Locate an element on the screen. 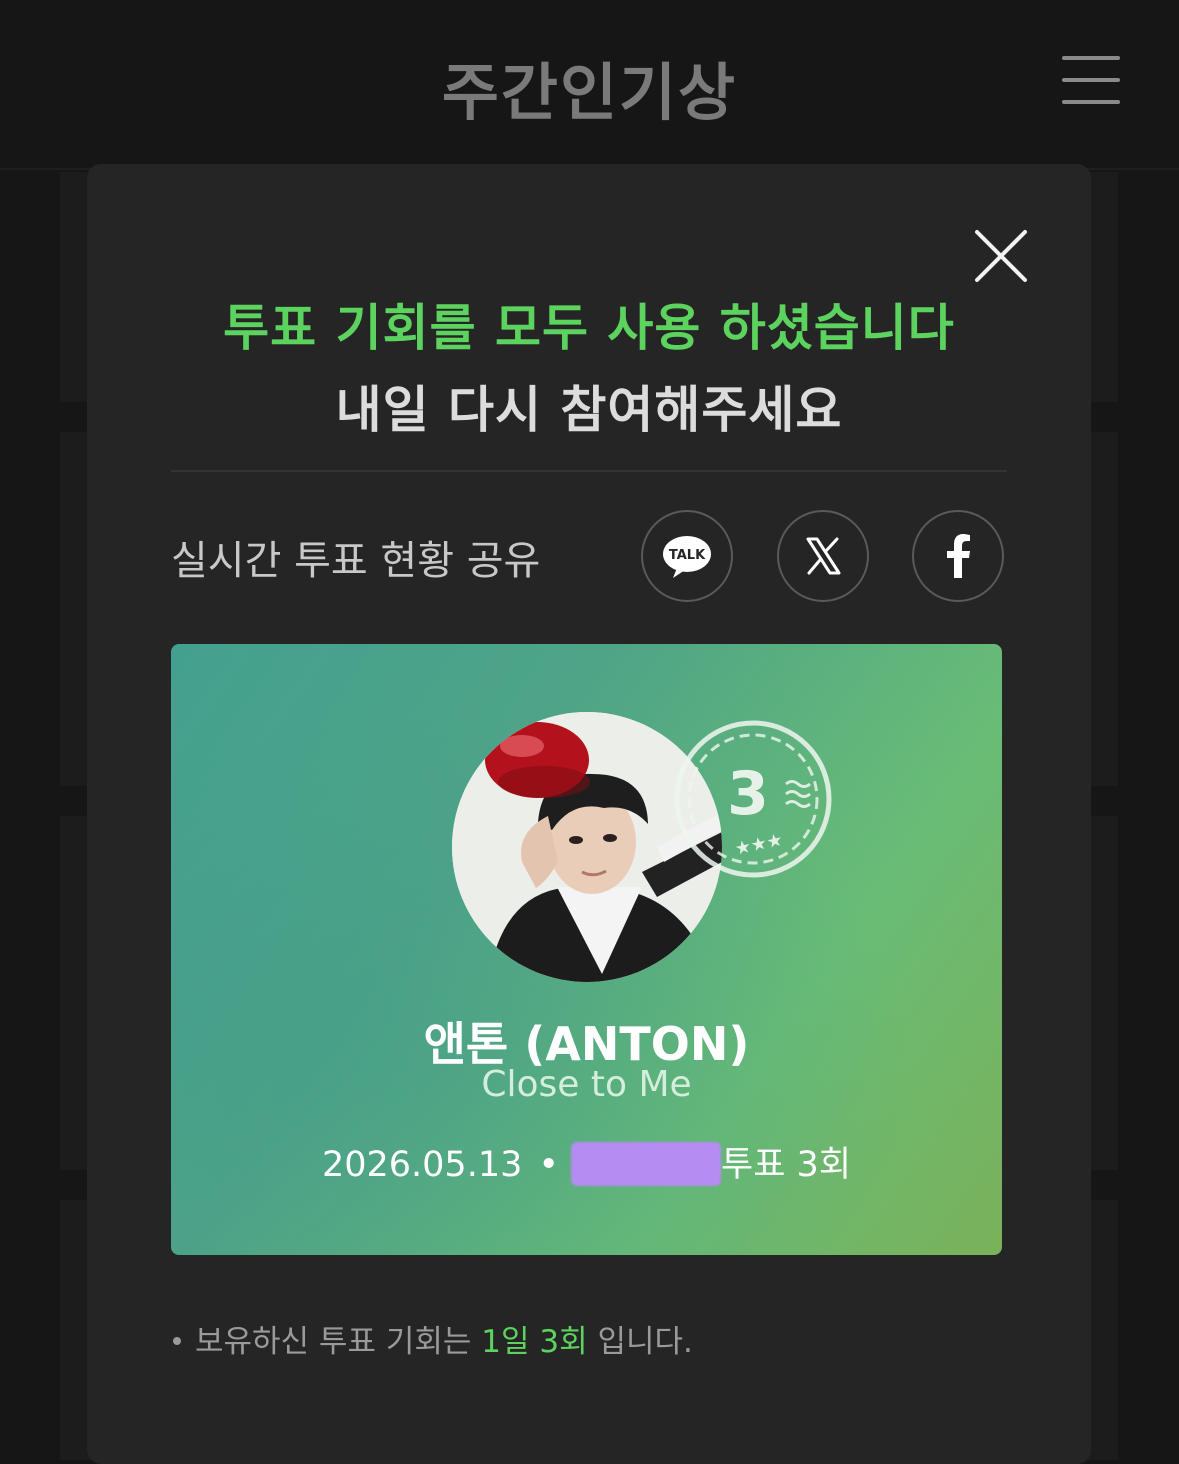 The height and width of the screenshot is (1464, 1179). vote-count: 투표 3회 is located at coordinates (786, 1165).